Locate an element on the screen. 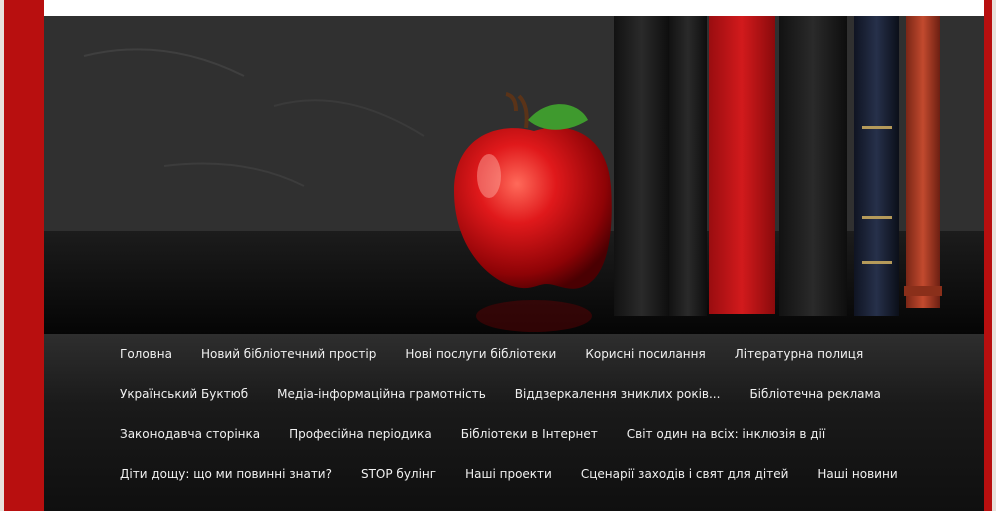 This screenshot has width=996, height=511. nav-link-stop-bullying: STOP булінг is located at coordinates (398, 474).